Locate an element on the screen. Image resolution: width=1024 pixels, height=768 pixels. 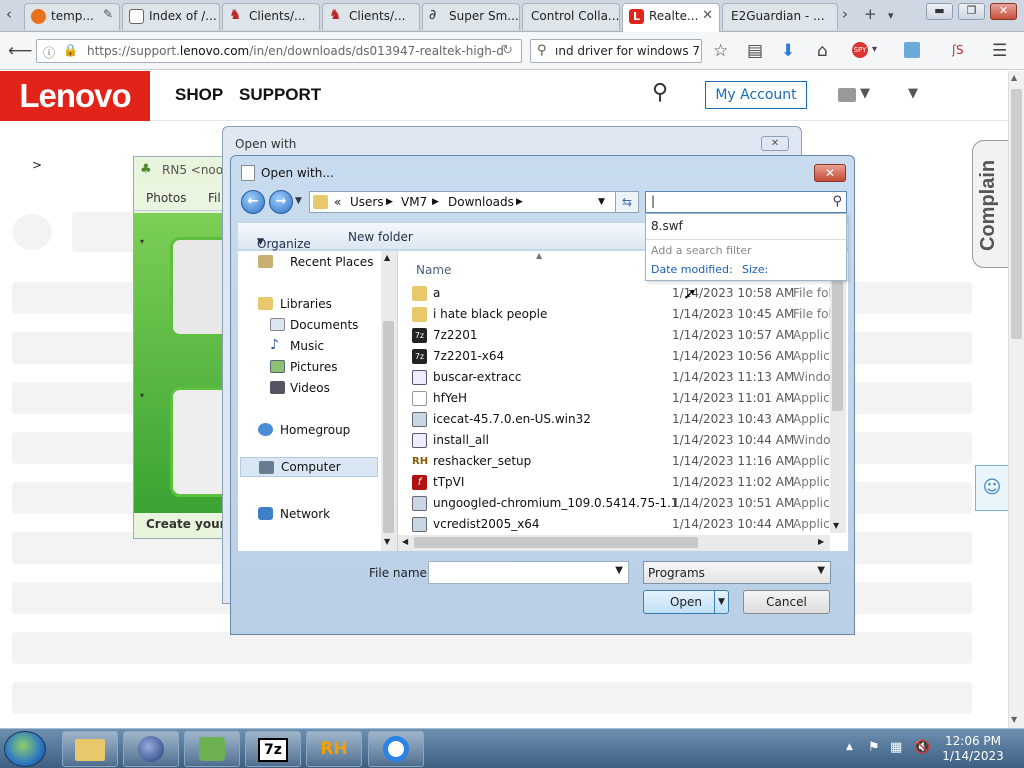
tab-scroll-left-icon: ‹ is located at coordinates (9, 14).